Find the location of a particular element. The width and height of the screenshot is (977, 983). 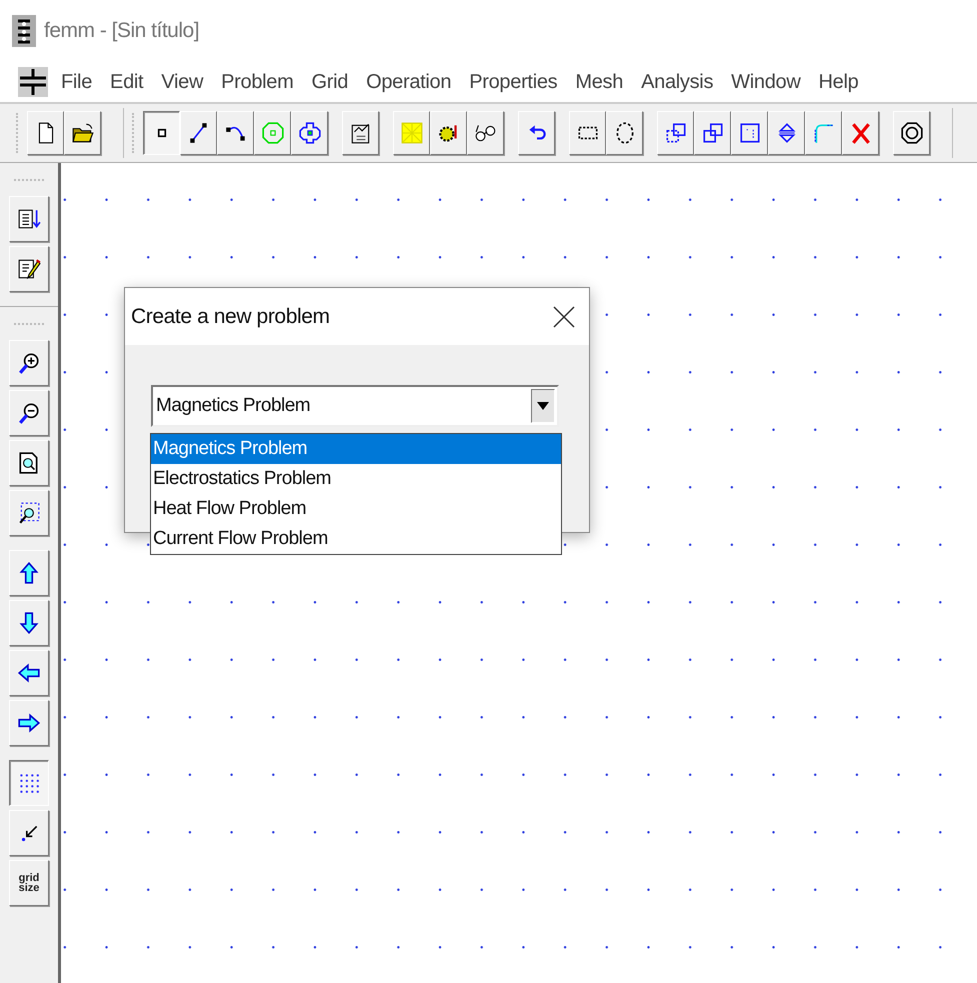

capacitor-icon is located at coordinates (33, 82).